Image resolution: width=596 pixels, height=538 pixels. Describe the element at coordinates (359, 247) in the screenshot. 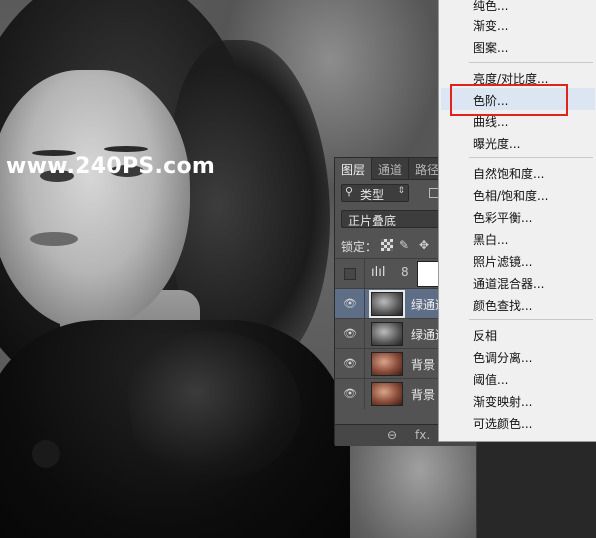

I see `lock-label: 锁定：` at that location.